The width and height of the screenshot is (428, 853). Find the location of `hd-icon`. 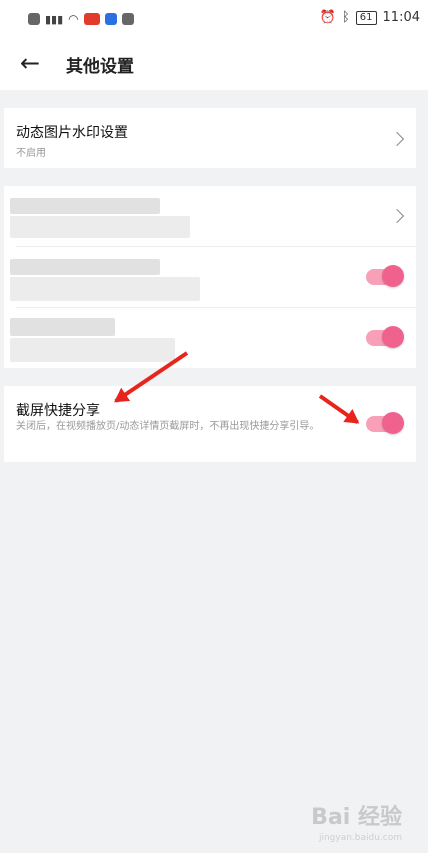

hd-icon is located at coordinates (34, 19).